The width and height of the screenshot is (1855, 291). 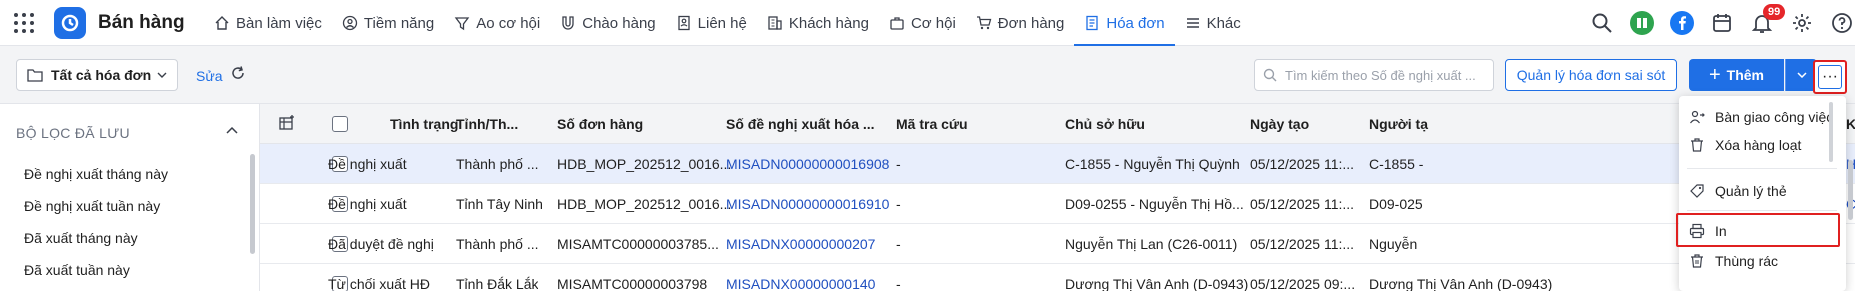 I want to click on cell-request-number-link: MISADN00000000016908, so click(x=807, y=164).